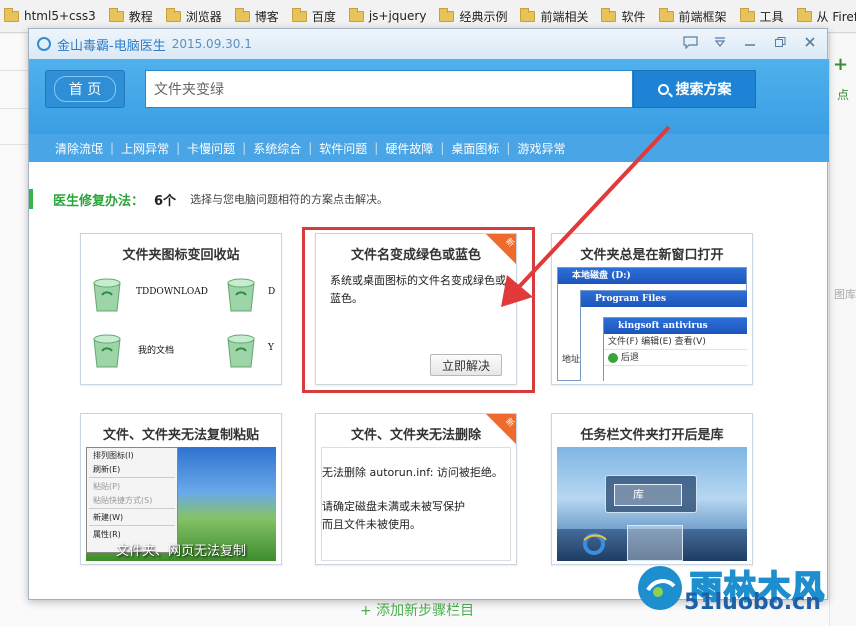  I want to click on bookmark-item: 百度, so click(313, 16).